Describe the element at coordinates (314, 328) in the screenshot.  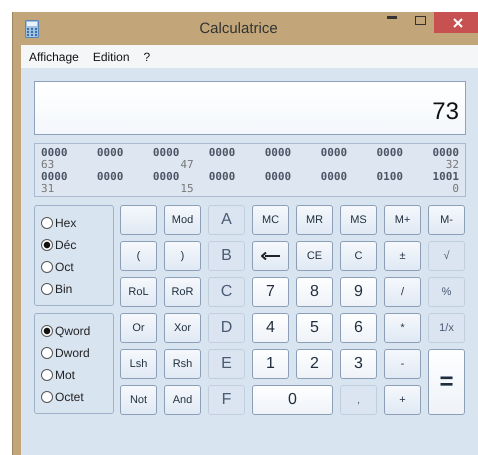
I see `digit-key: 5` at that location.